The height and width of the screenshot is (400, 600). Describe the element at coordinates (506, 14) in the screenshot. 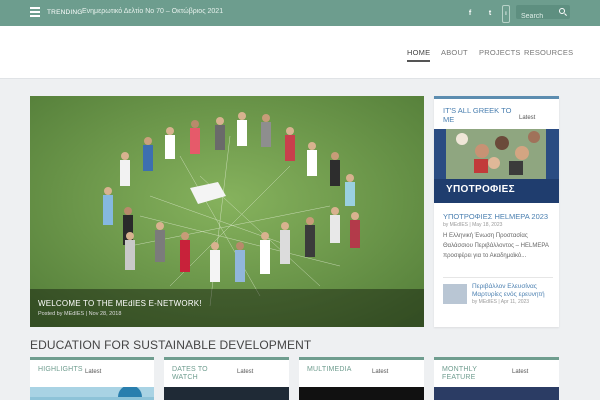

I see `instagram-icon: i` at that location.